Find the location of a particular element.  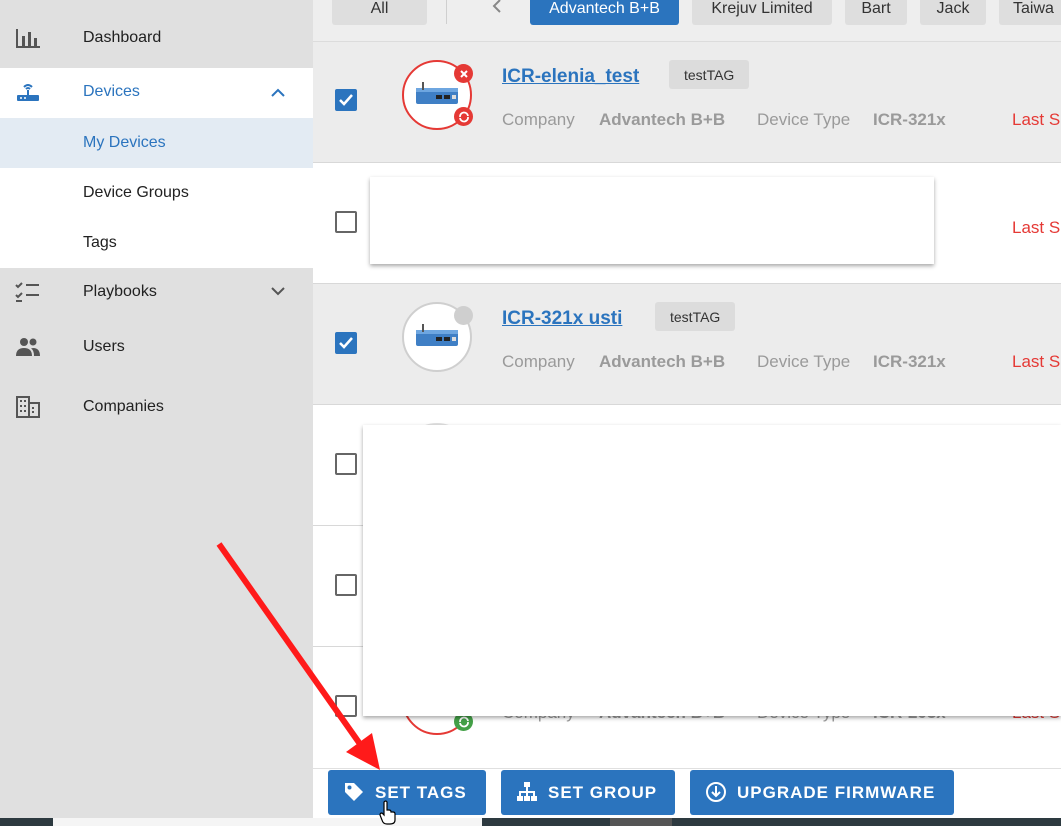

sidebar-item-label: Devices is located at coordinates (111, 91).